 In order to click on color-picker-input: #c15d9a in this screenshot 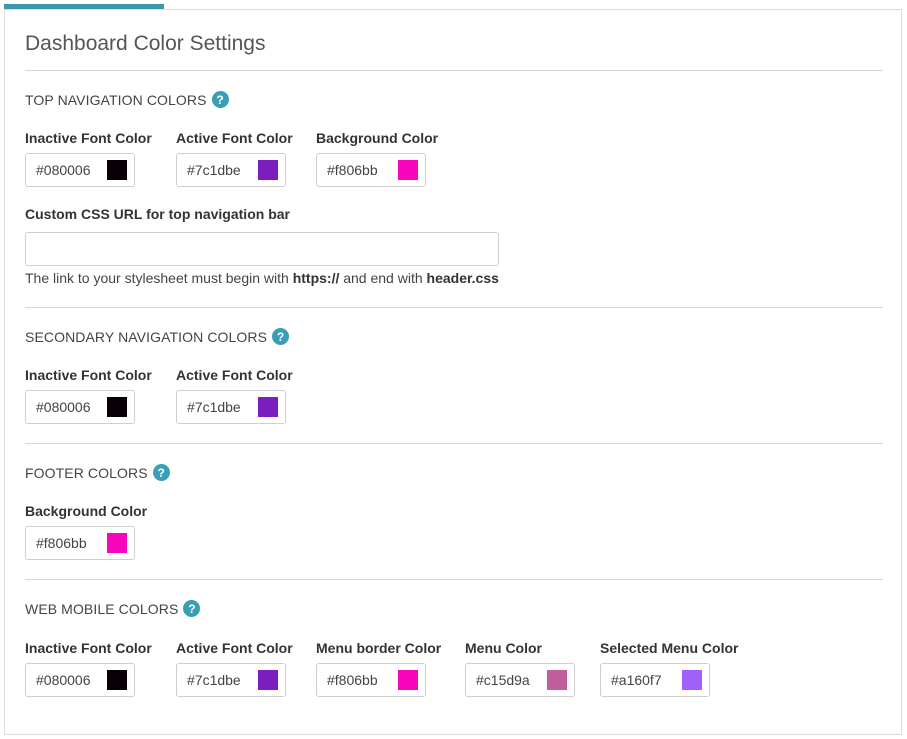, I will do `click(520, 680)`.